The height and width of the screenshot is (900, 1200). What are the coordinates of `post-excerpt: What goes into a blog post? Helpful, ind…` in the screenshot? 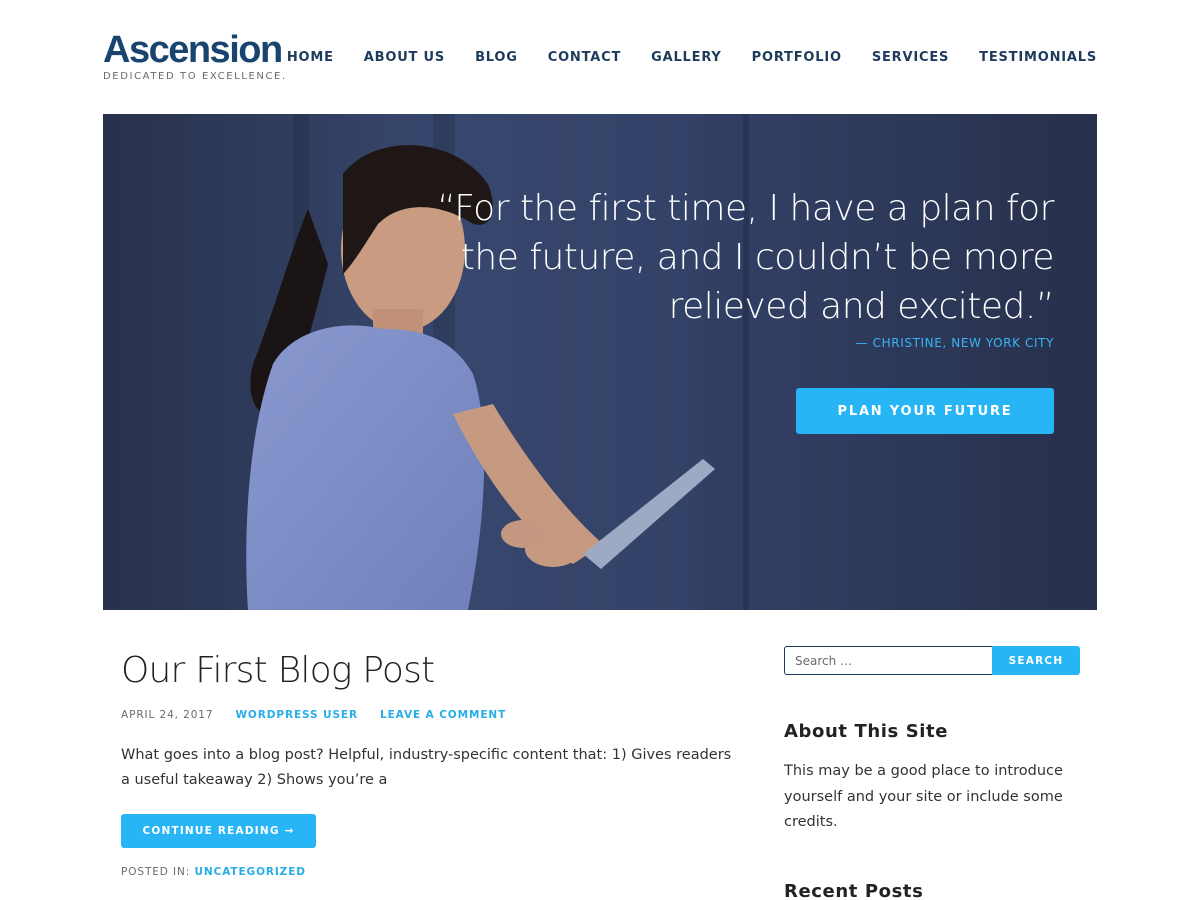 It's located at (426, 767).